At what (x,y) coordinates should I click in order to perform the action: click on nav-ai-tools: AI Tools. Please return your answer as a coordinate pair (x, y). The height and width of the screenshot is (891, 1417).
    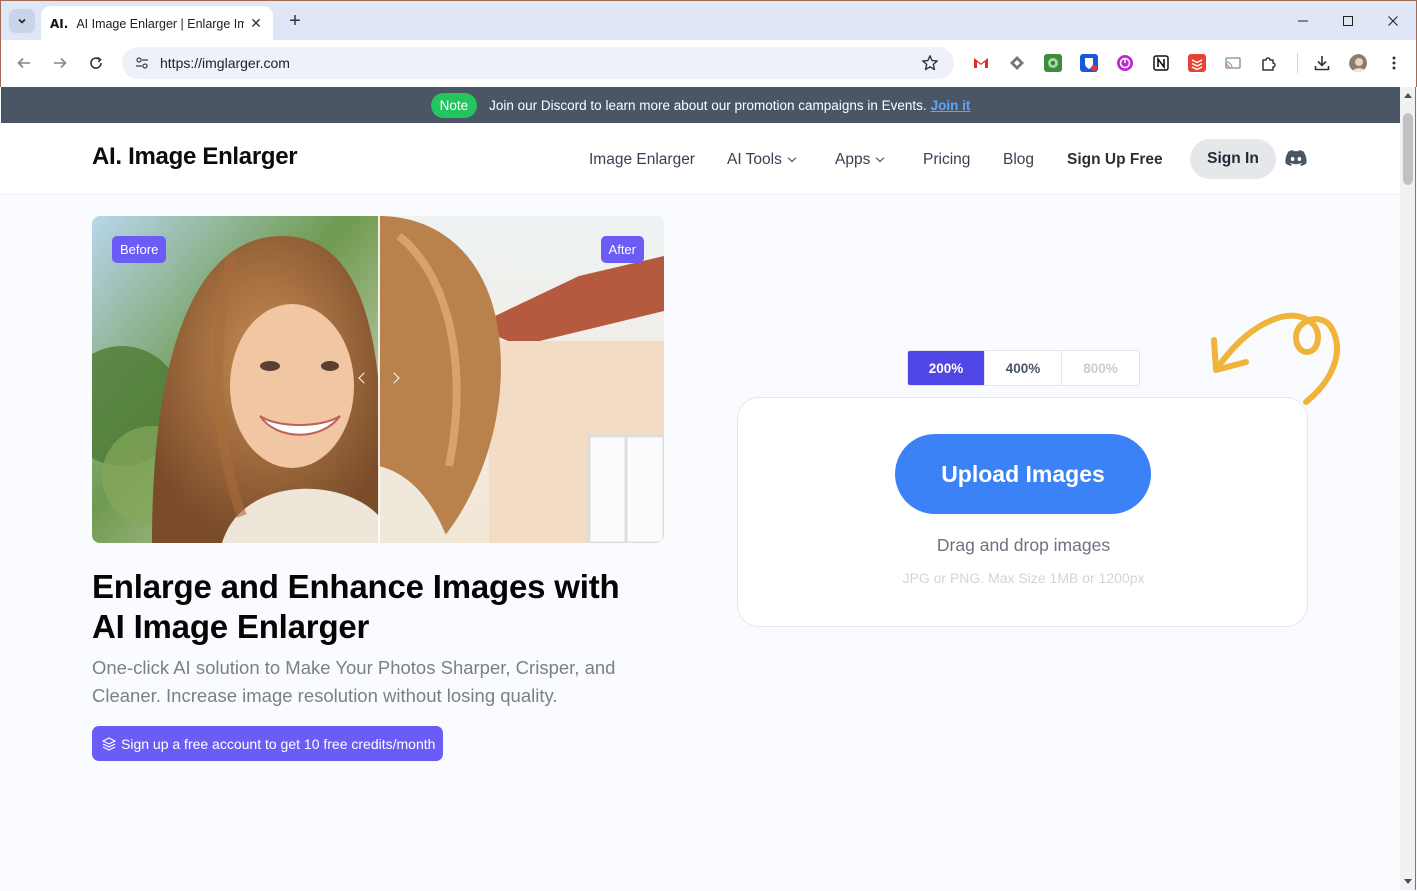
    Looking at the image, I should click on (762, 160).